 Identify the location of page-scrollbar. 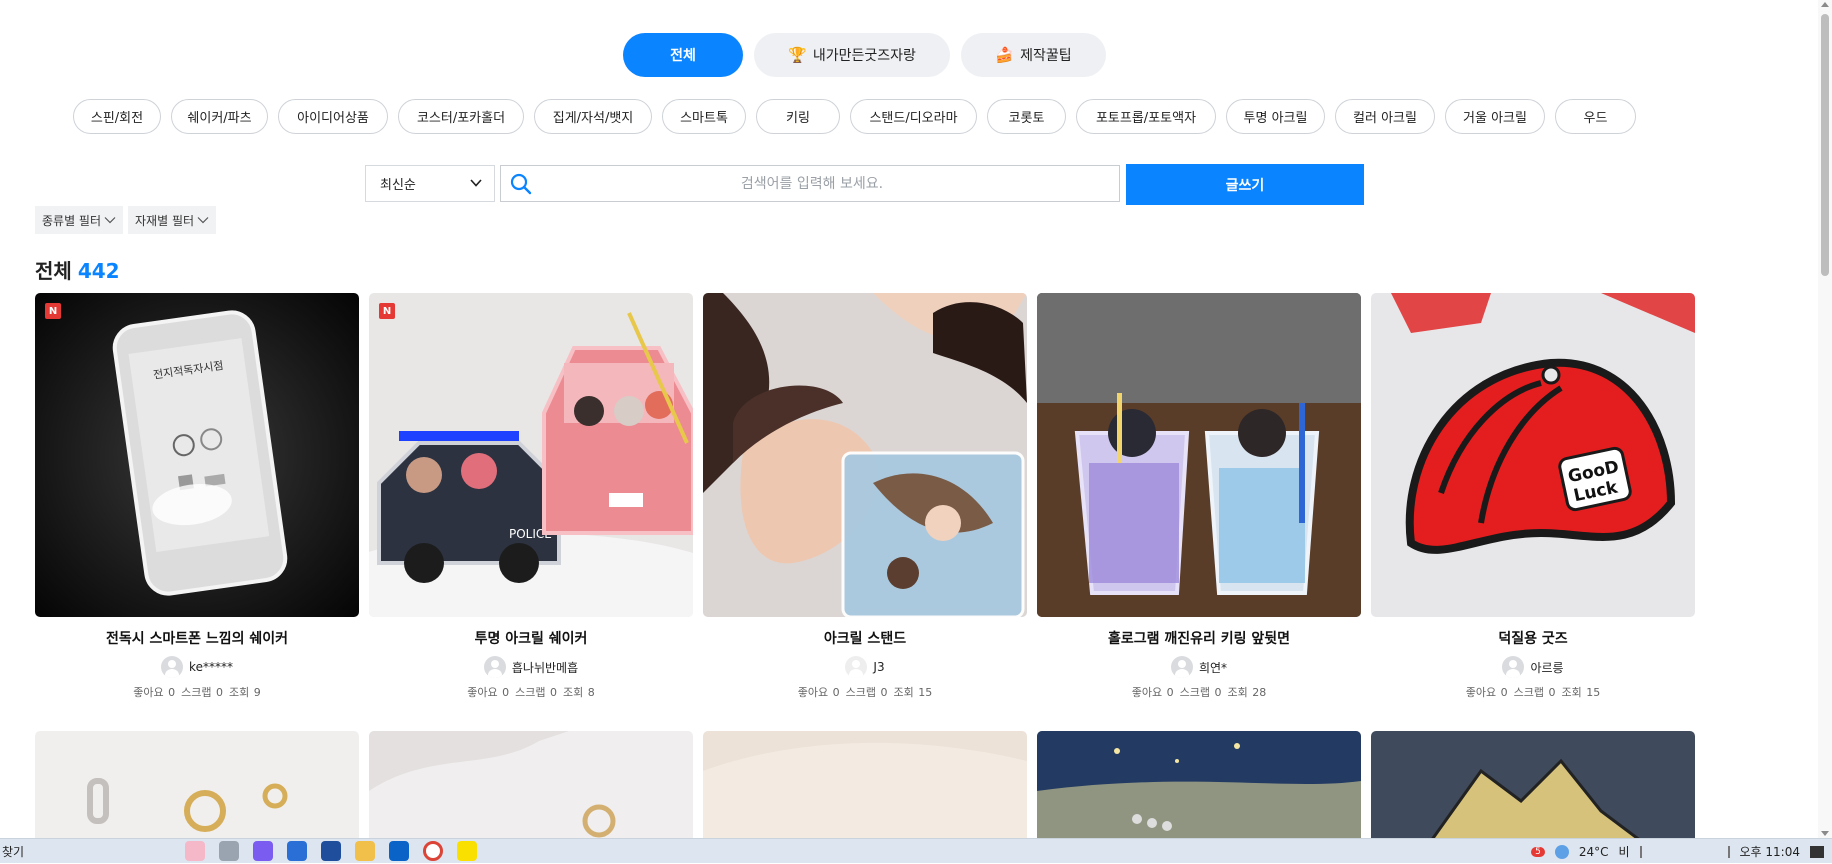
(1825, 419).